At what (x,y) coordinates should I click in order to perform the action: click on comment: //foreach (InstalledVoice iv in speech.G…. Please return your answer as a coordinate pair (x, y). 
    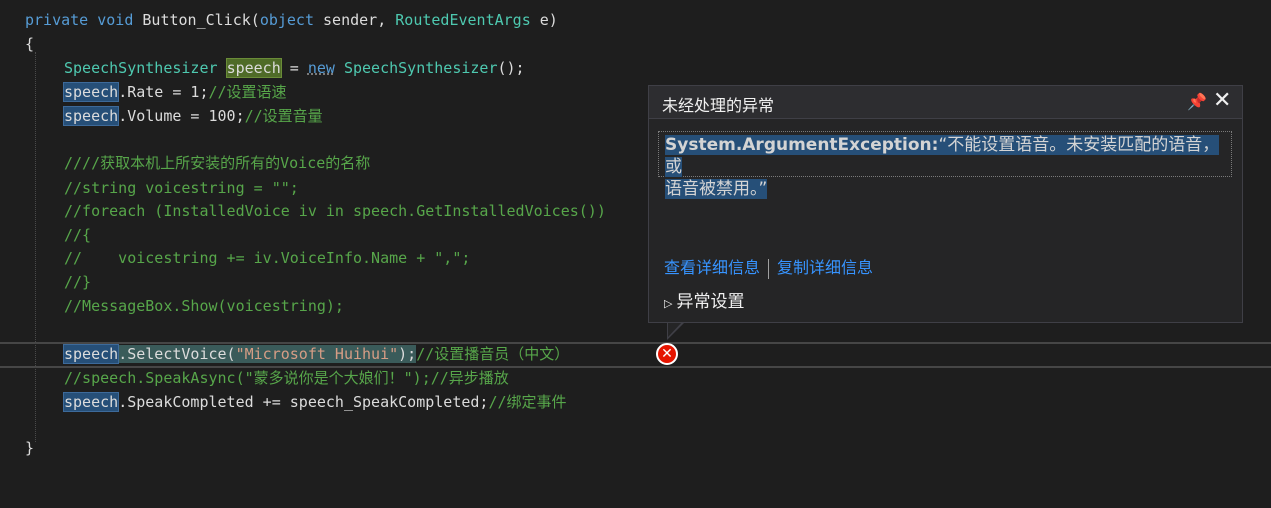
    Looking at the image, I should click on (335, 211).